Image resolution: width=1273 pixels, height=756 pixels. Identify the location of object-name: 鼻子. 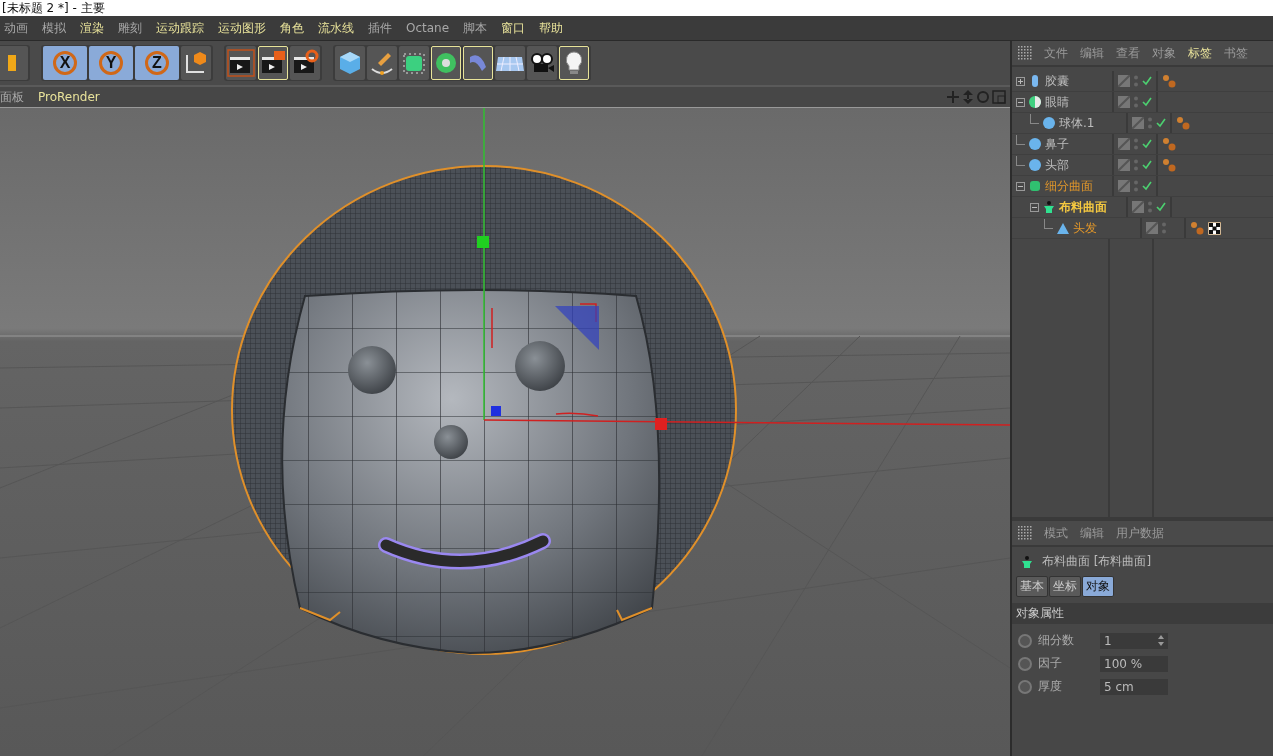
(1057, 144).